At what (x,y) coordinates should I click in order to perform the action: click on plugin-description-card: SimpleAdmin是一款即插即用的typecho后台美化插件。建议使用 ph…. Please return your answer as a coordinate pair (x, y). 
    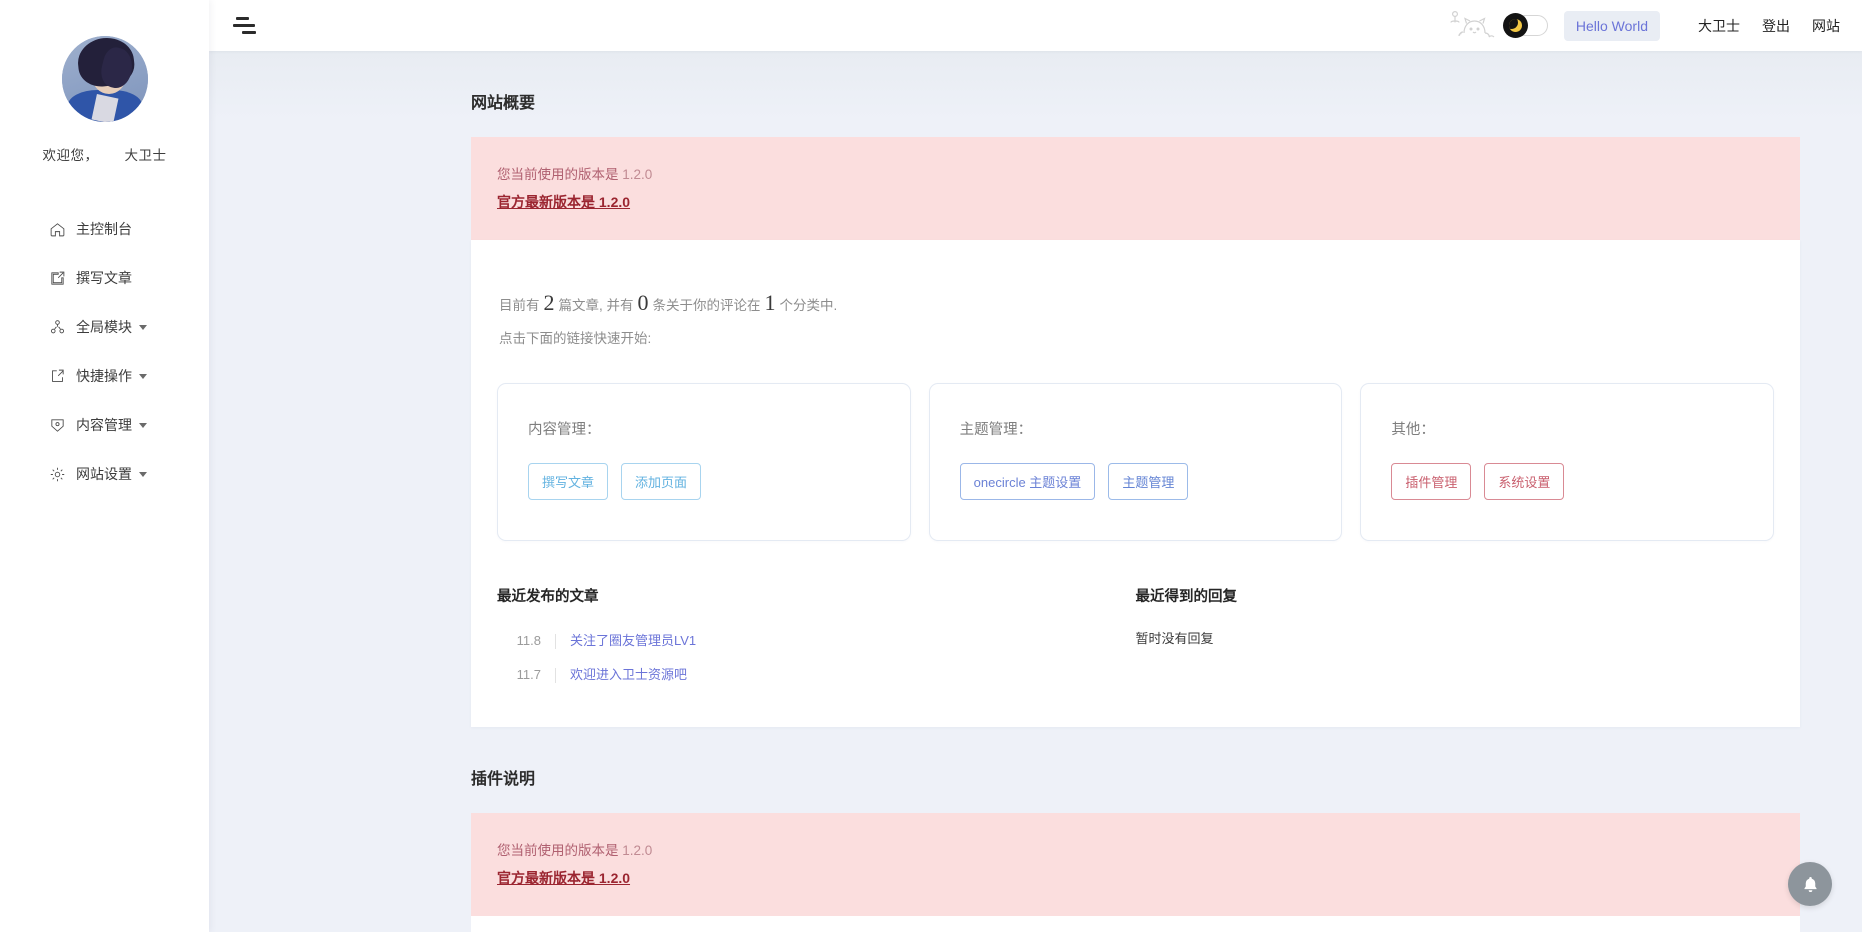
    Looking at the image, I should click on (1135, 924).